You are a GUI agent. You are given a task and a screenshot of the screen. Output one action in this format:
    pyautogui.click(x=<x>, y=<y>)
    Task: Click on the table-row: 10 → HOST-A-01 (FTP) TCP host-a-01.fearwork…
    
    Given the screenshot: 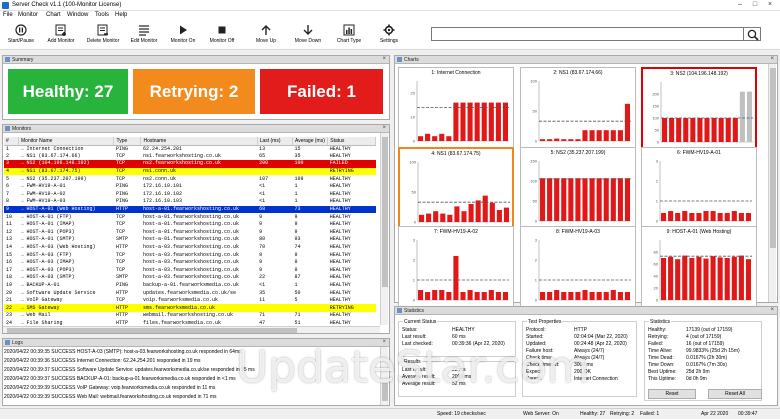 What is the action you would take?
    pyautogui.click(x=190, y=217)
    